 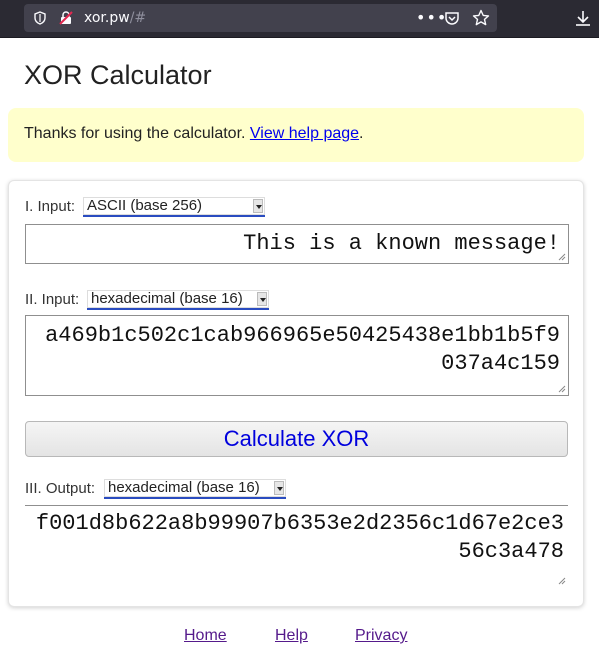 I want to click on bookmark-star-icon, so click(x=481, y=18).